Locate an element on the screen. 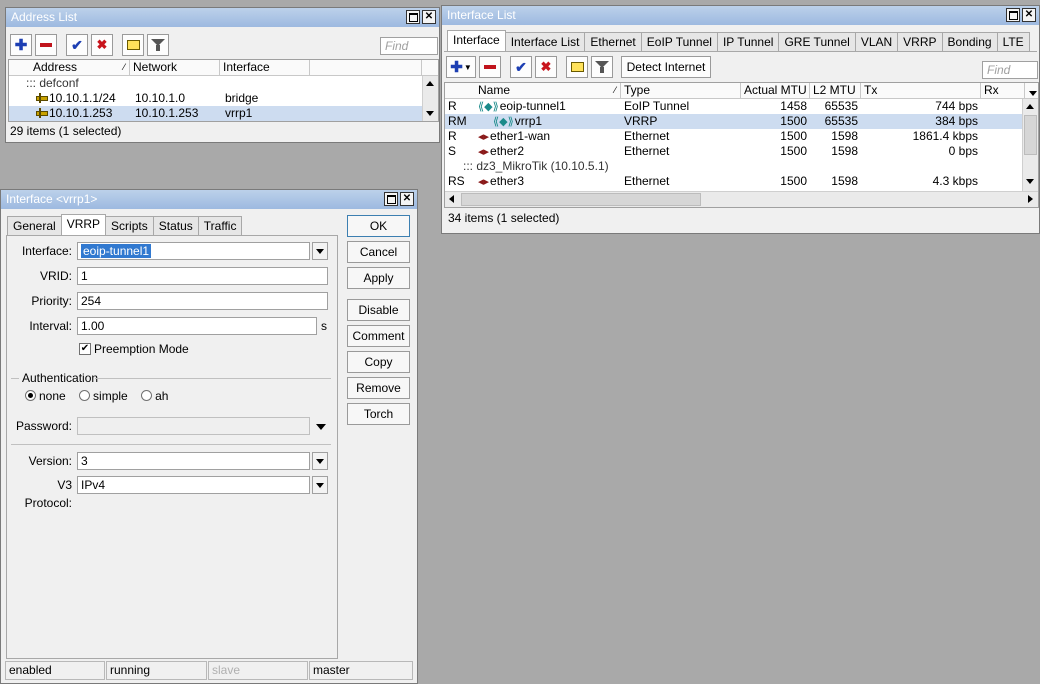  window-title: Interface <vrrp1> is located at coordinates (52, 199).